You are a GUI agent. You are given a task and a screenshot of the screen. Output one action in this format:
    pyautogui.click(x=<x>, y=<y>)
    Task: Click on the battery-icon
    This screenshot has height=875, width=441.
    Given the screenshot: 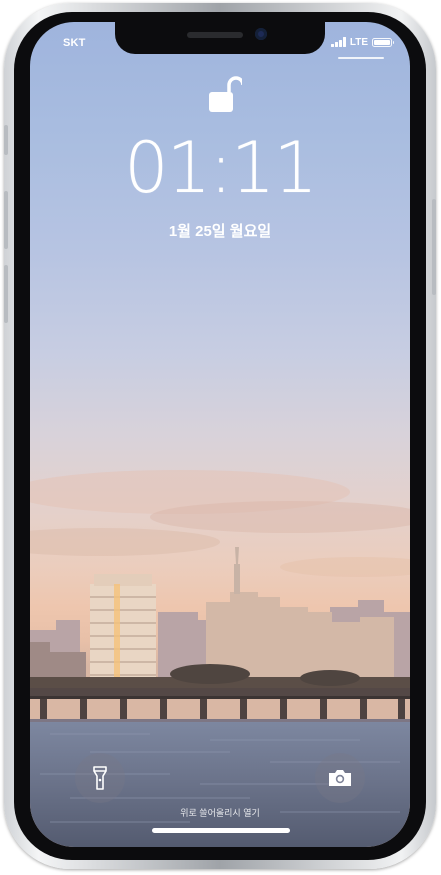 What is the action you would take?
    pyautogui.click(x=383, y=42)
    